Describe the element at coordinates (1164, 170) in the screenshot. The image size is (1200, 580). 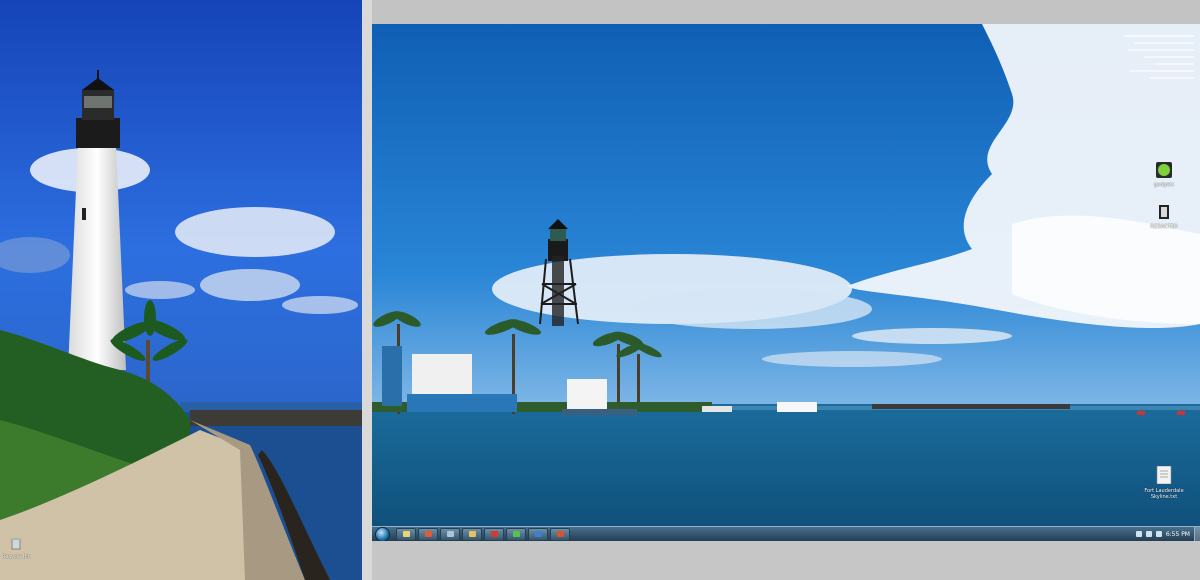
I see `gadget-app-icon` at that location.